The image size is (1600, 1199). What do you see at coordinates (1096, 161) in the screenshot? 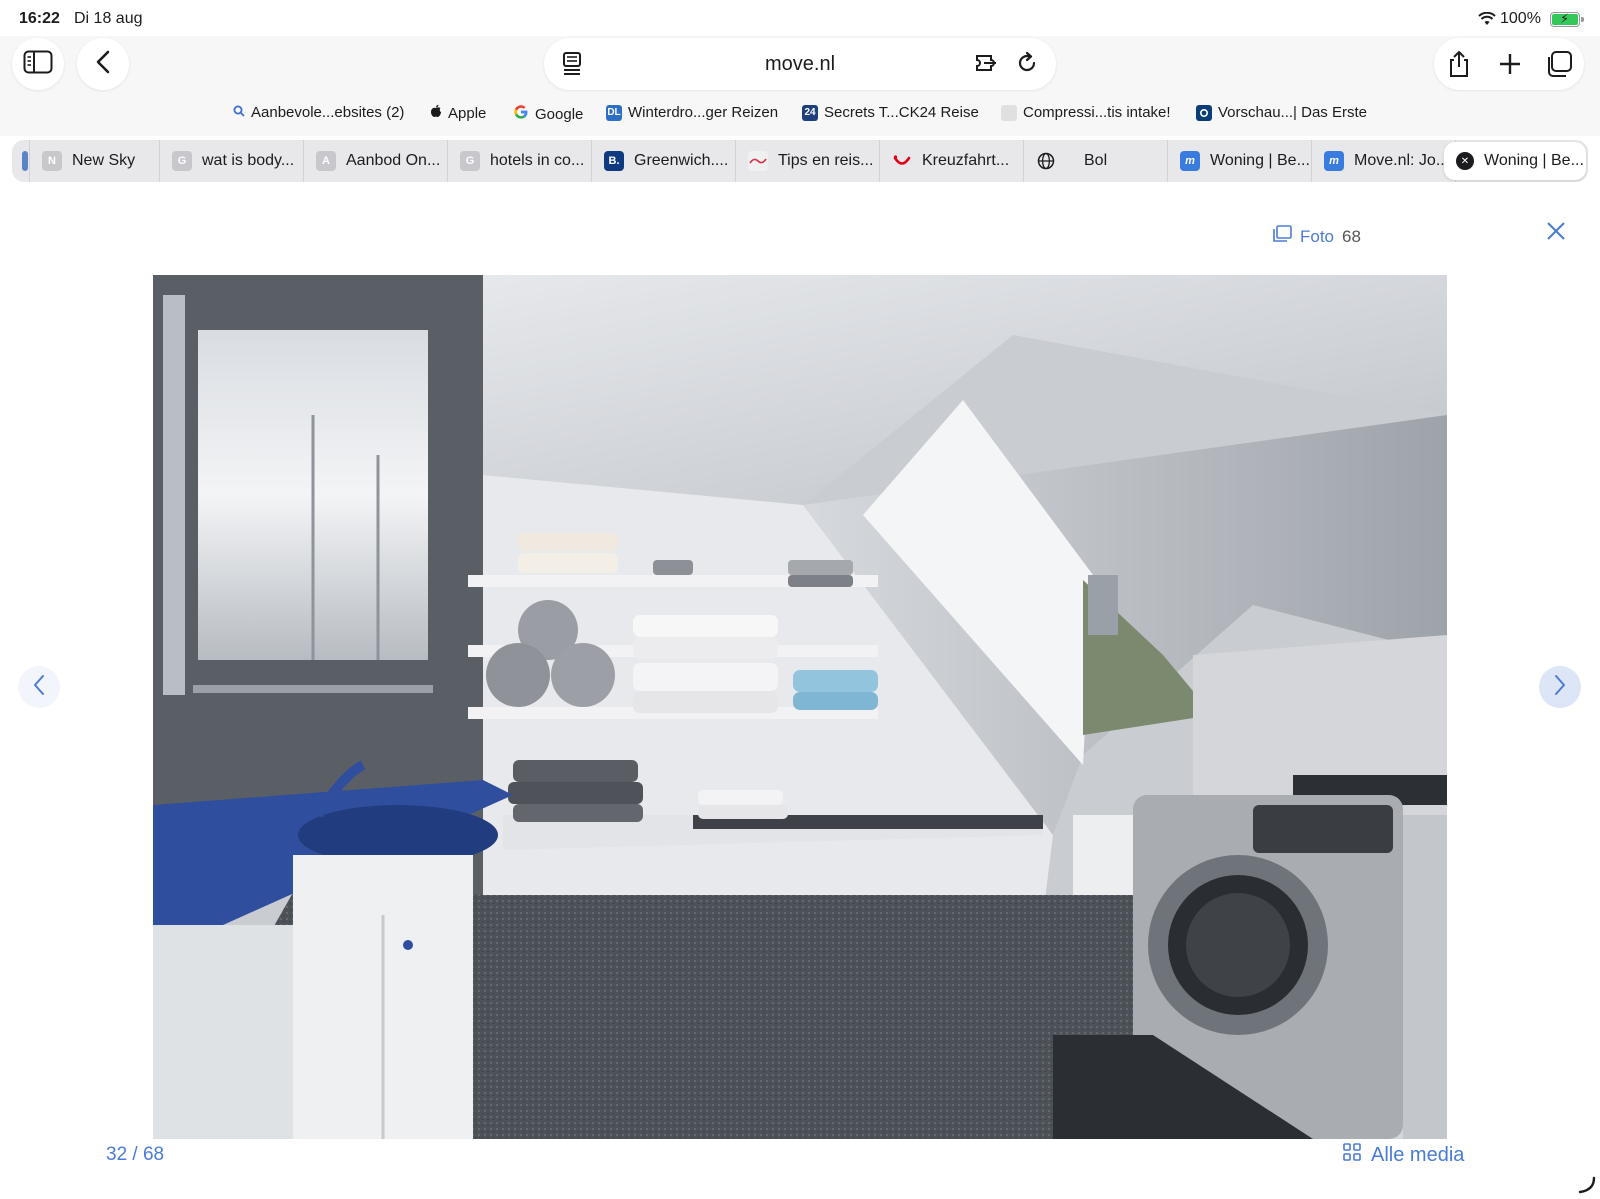
I see `tab-bol: Bol` at bounding box center [1096, 161].